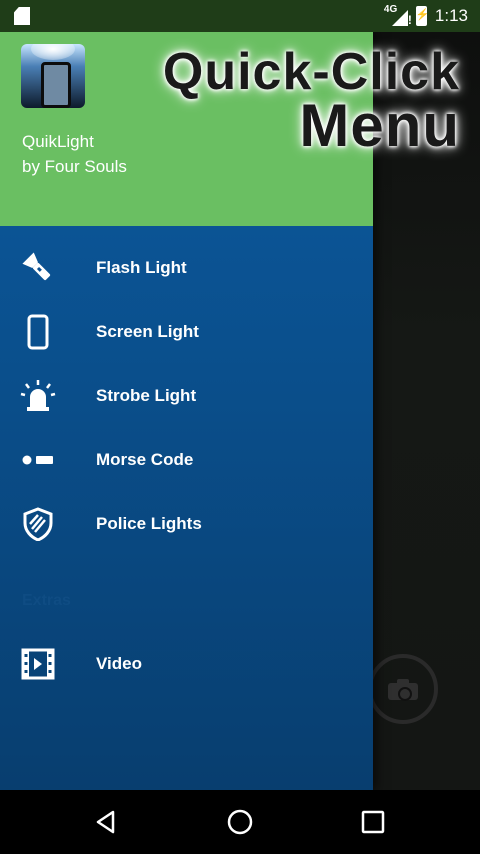 This screenshot has width=480, height=854. What do you see at coordinates (186, 664) in the screenshot?
I see `menu-item-video: Video` at bounding box center [186, 664].